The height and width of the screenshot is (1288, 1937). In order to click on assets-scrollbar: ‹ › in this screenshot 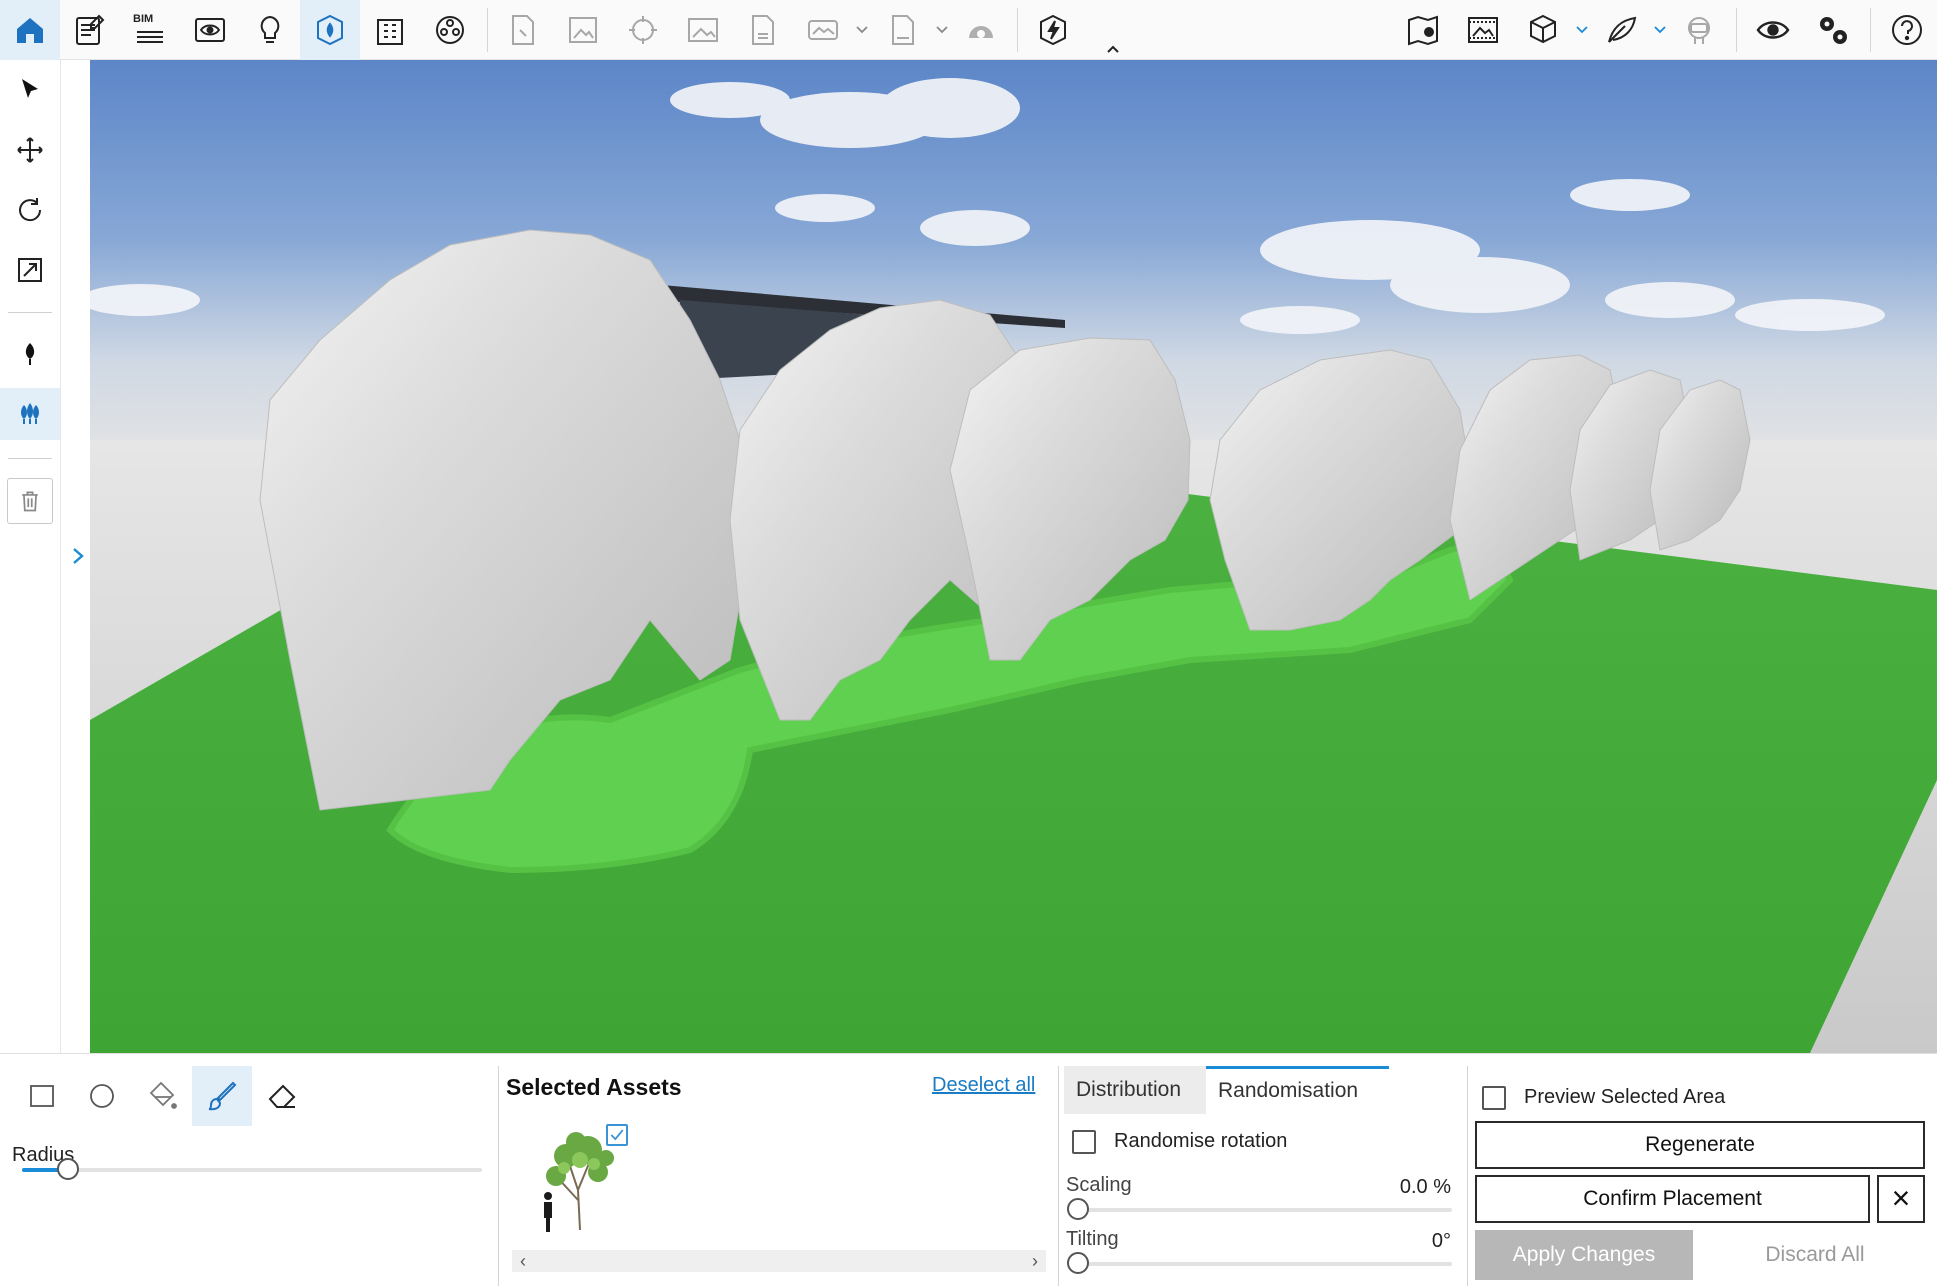, I will do `click(779, 1261)`.